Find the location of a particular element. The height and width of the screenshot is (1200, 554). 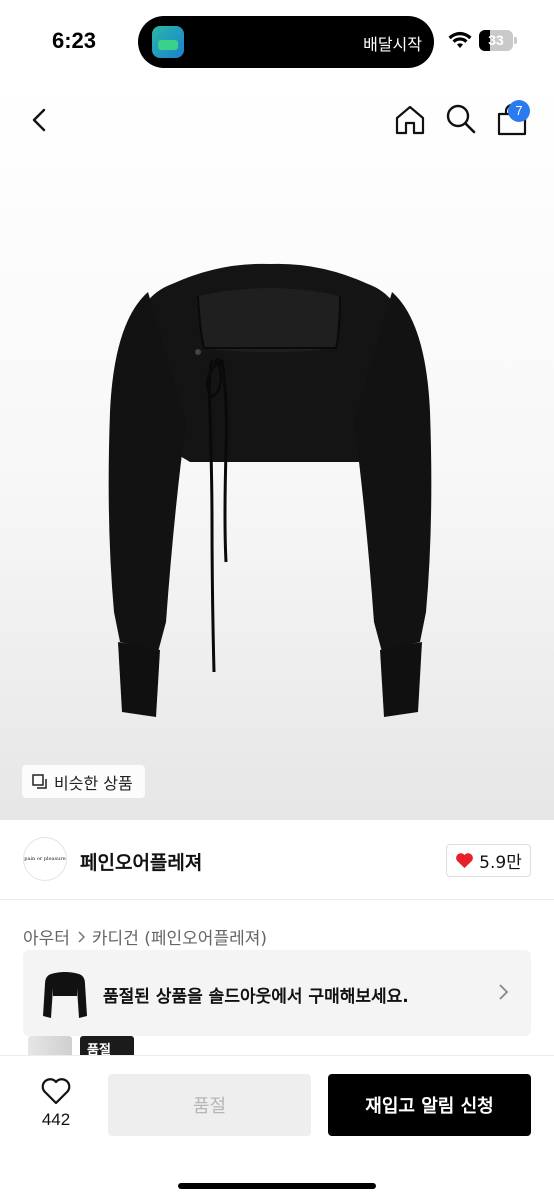

brand-like-count: 5.9만 is located at coordinates (500, 863).